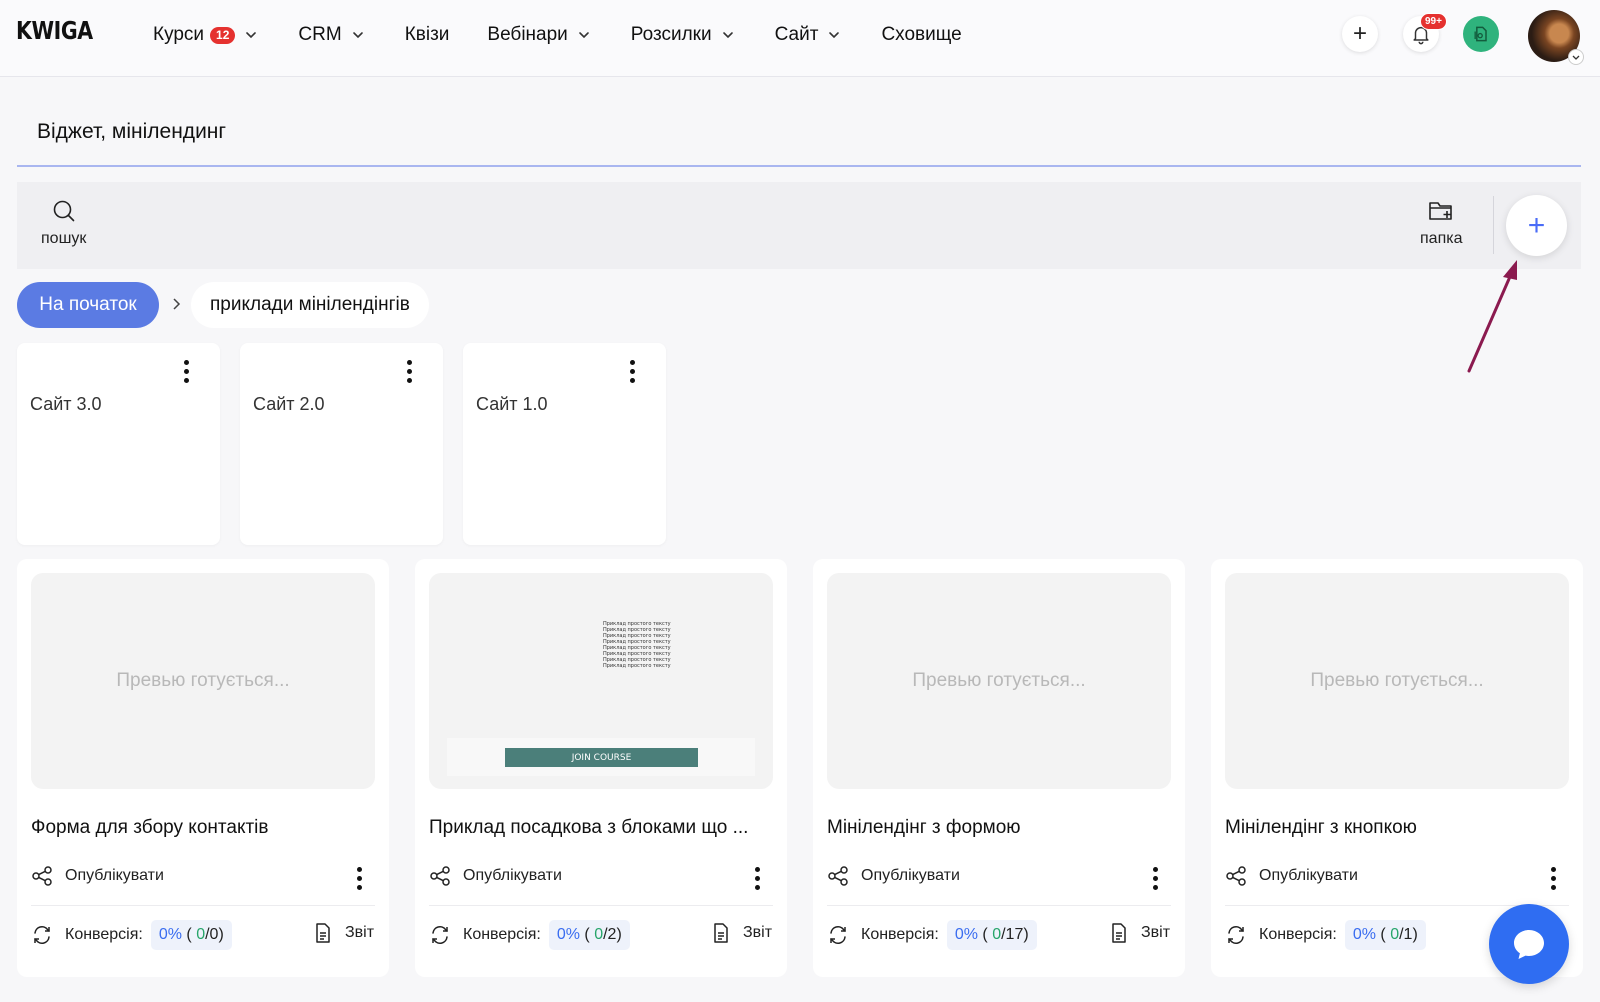 Image resolution: width=1600 pixels, height=1002 pixels. I want to click on folder-name: Сайт 3.0, so click(66, 404).